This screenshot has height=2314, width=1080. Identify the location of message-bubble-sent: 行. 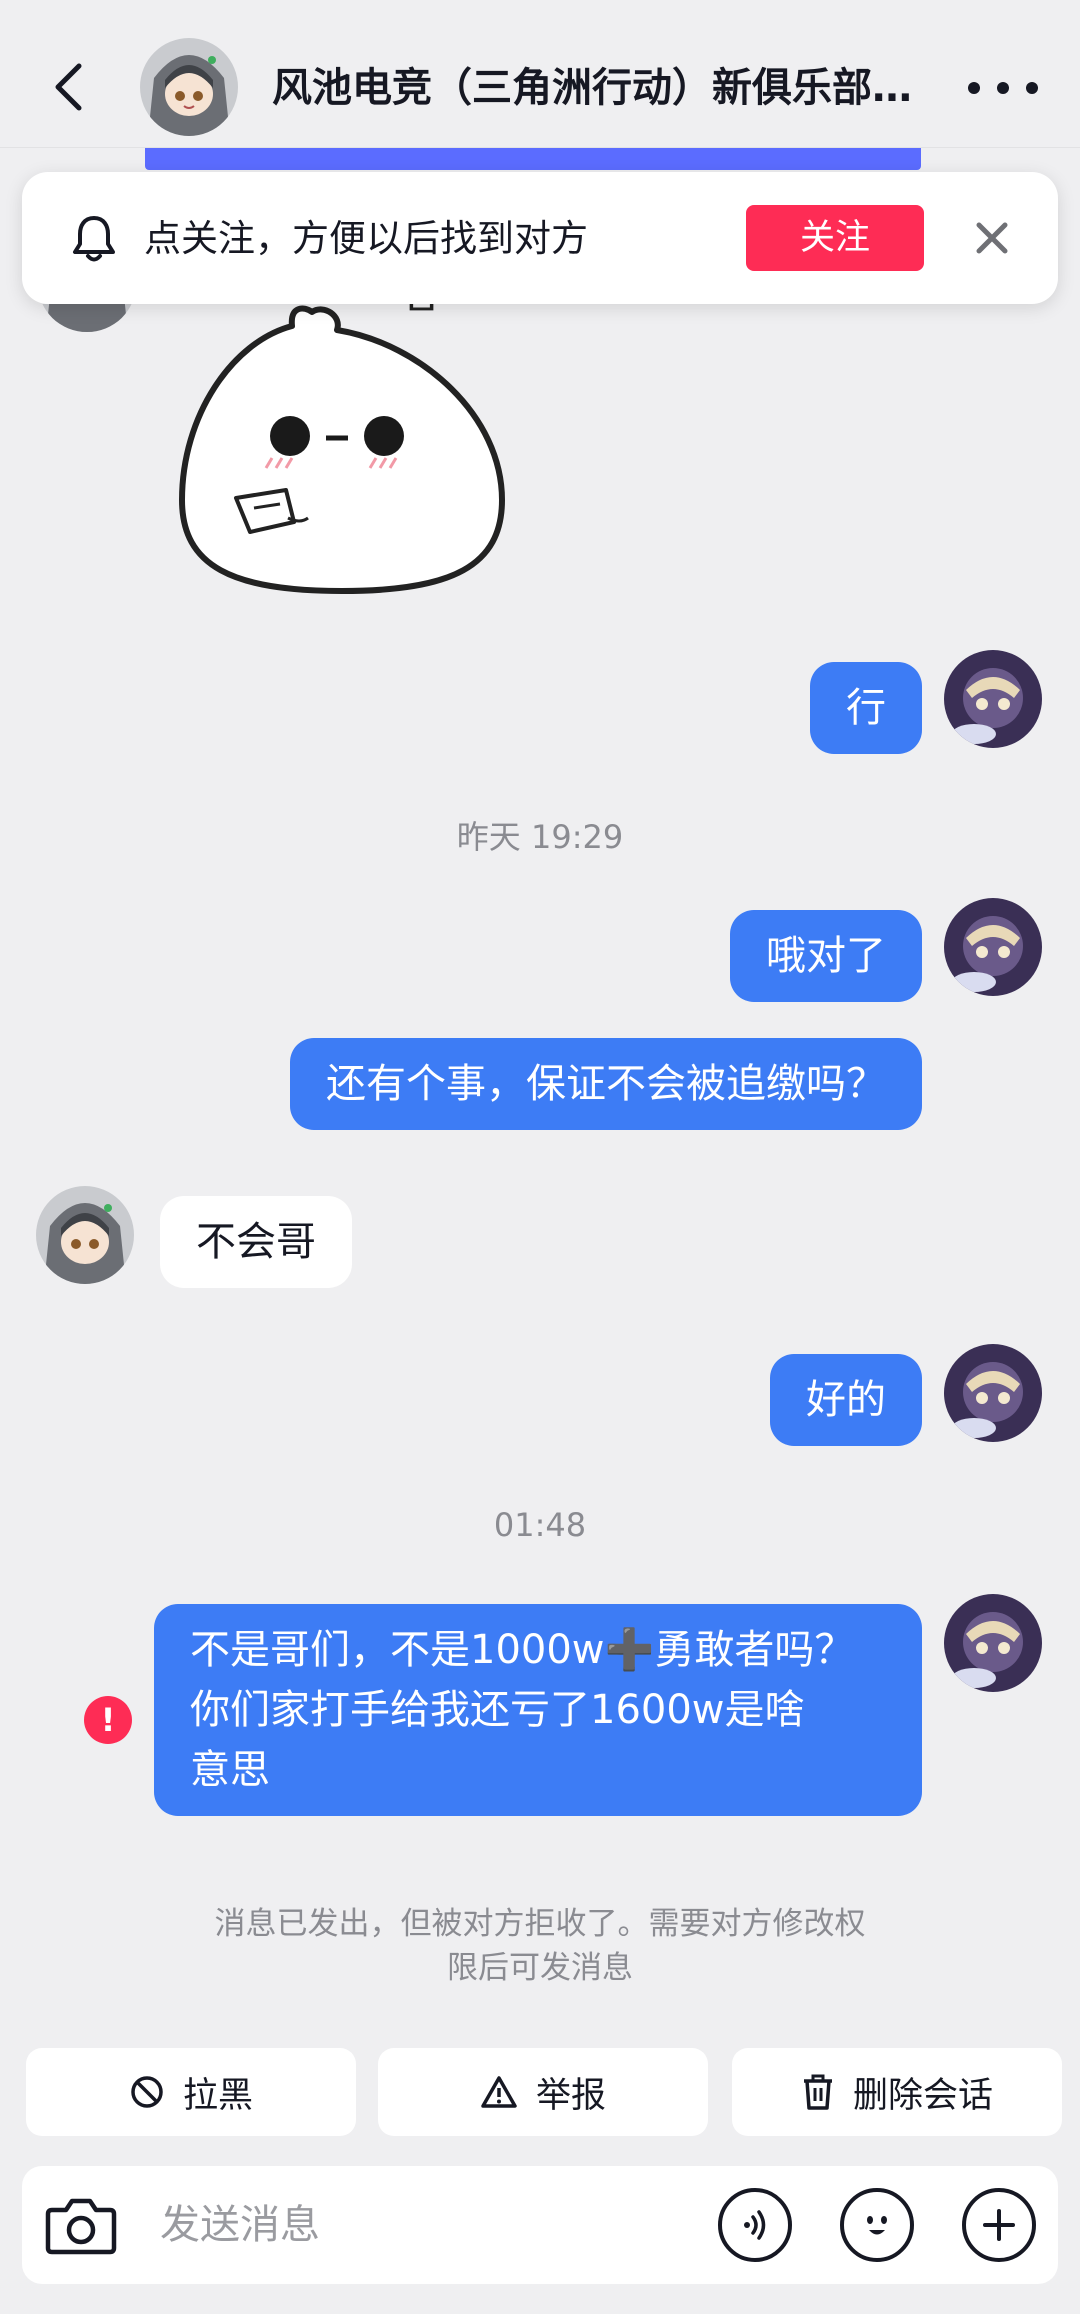
(866, 708).